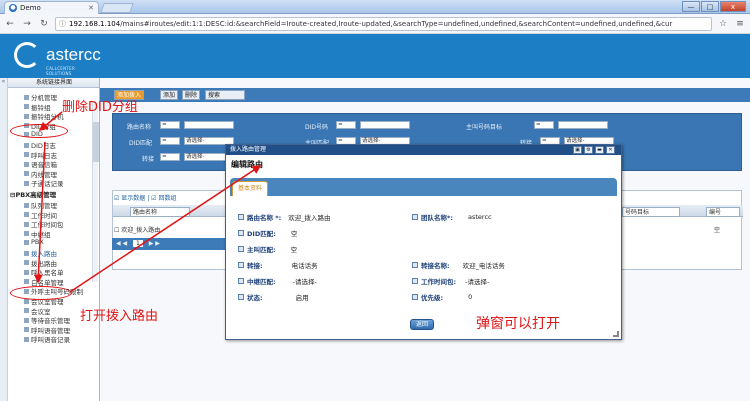 Image resolution: width=750 pixels, height=401 pixels. What do you see at coordinates (651, 212) in the screenshot?
I see `grid-search-field-right: 号码目标` at bounding box center [651, 212].